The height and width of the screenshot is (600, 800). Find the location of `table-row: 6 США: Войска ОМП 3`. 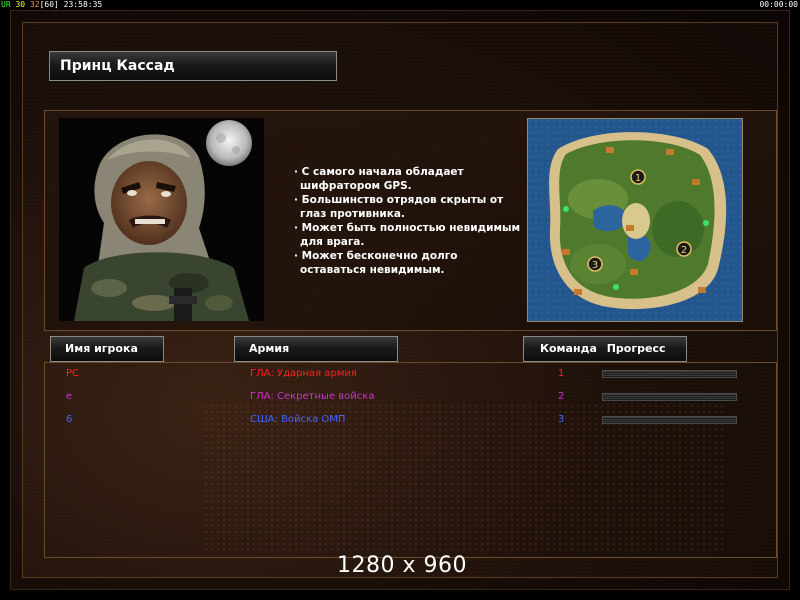

table-row: 6 США: Войска ОМП 3 is located at coordinates (400, 420).